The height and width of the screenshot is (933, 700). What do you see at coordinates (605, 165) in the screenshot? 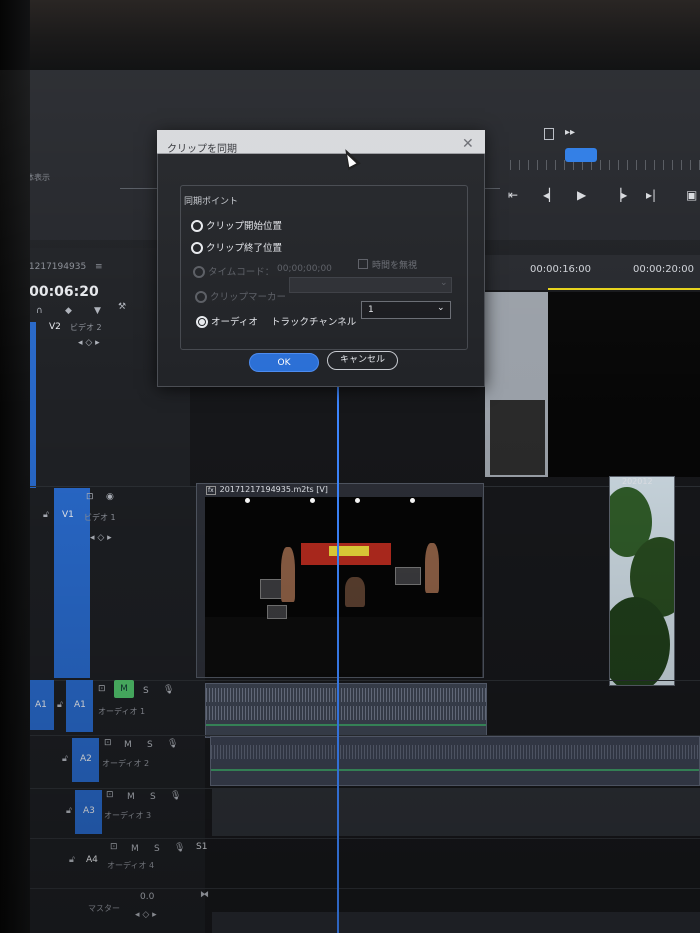
I see `program-ruler` at bounding box center [605, 165].